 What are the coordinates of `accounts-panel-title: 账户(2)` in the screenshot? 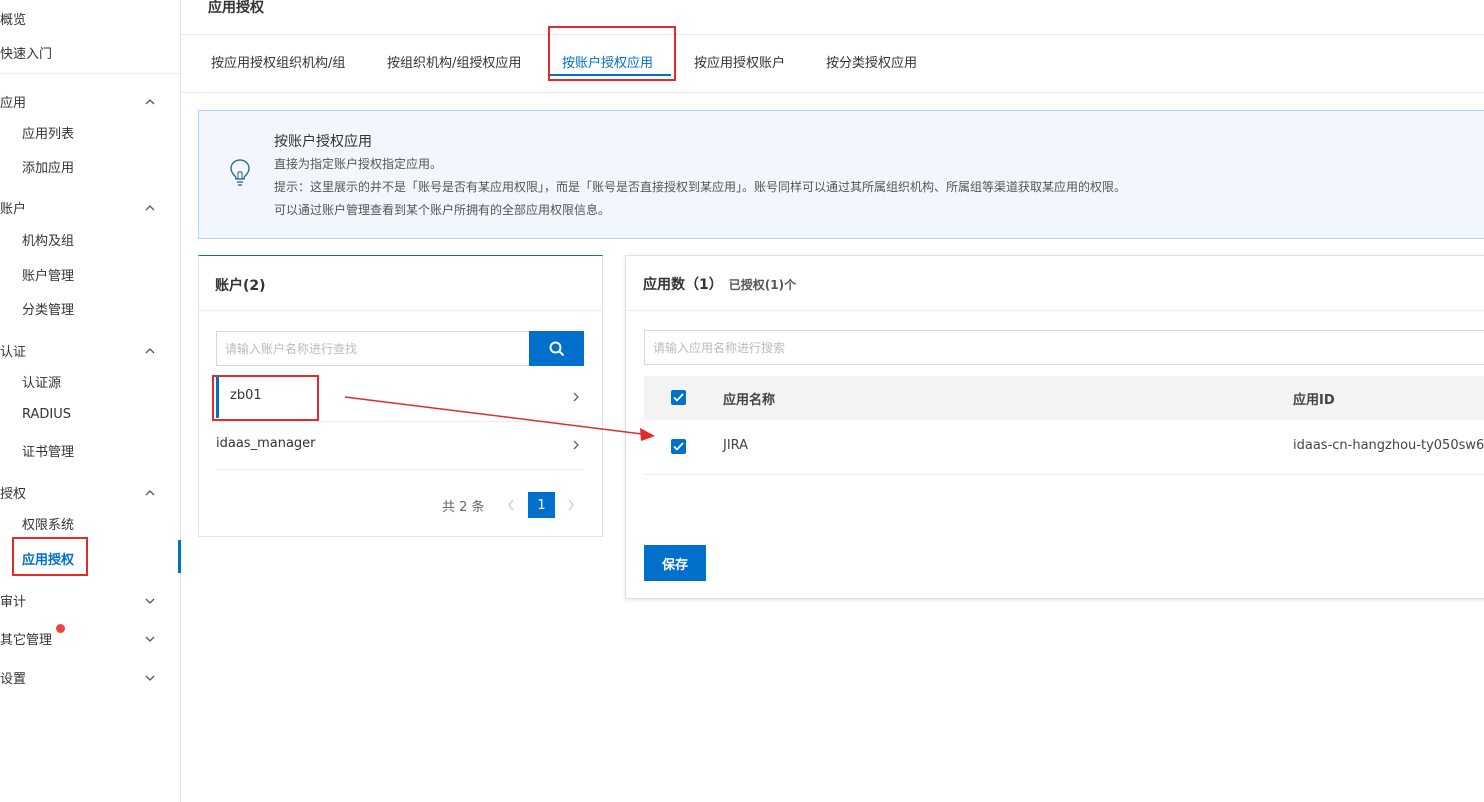 It's located at (240, 286).